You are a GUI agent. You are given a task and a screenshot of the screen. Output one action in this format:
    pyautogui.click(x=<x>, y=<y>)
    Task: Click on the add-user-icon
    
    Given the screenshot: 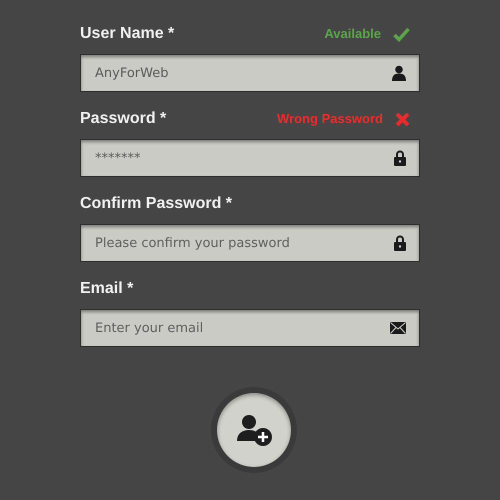 What is the action you would take?
    pyautogui.click(x=254, y=430)
    